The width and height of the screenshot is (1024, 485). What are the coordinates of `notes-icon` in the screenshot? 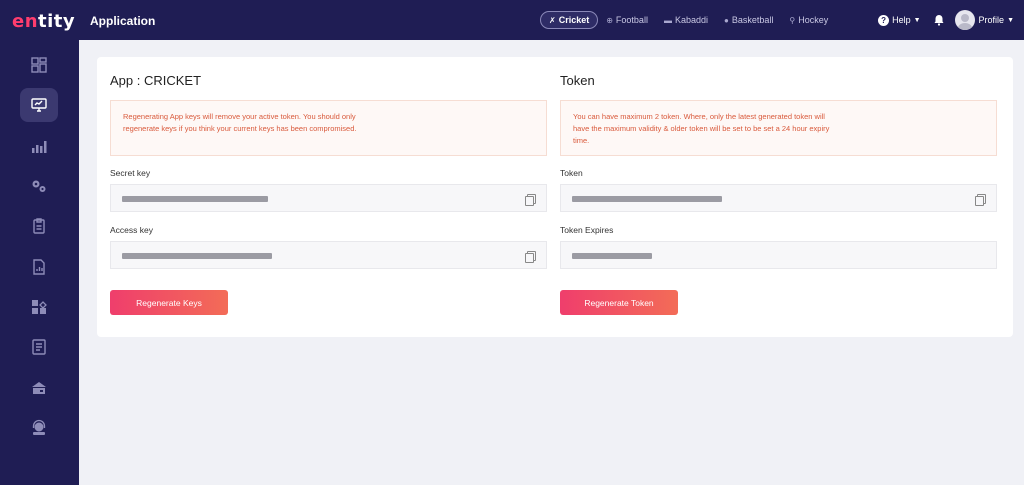 It's located at (39, 347).